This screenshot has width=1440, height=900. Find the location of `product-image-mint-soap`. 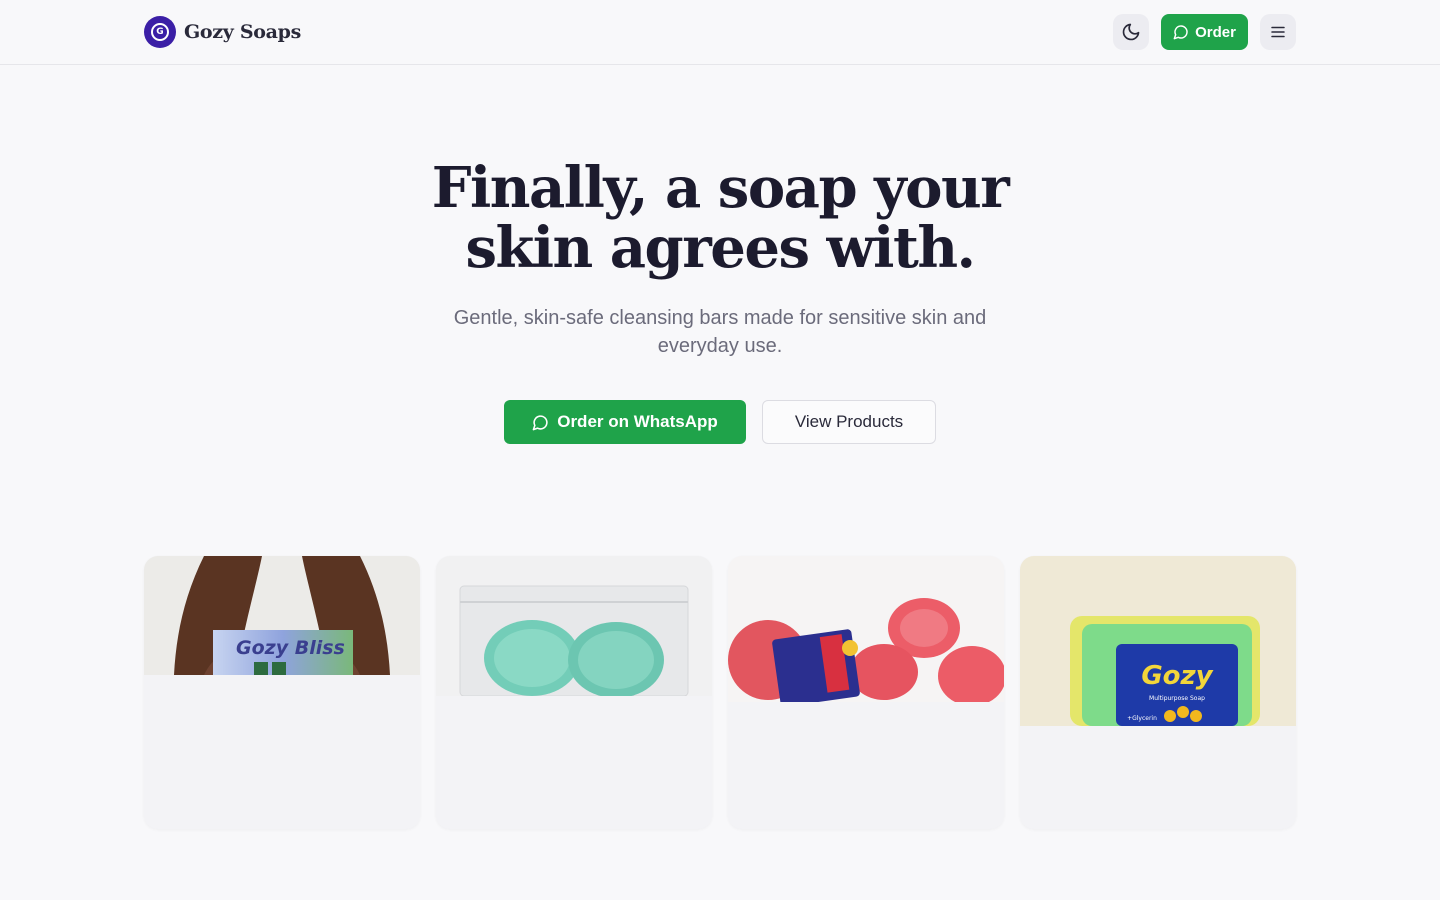

product-image-mint-soap is located at coordinates (574, 626).